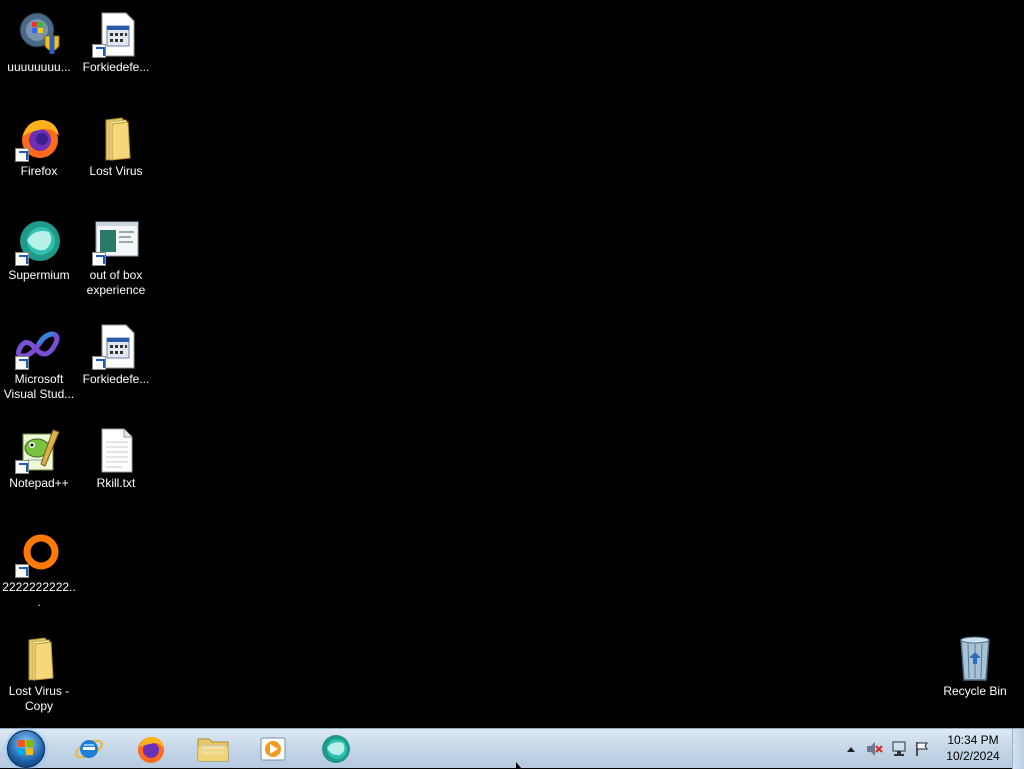 This screenshot has height=769, width=1024. What do you see at coordinates (39, 171) in the screenshot?
I see `desktop-icon-label: Firefox` at bounding box center [39, 171].